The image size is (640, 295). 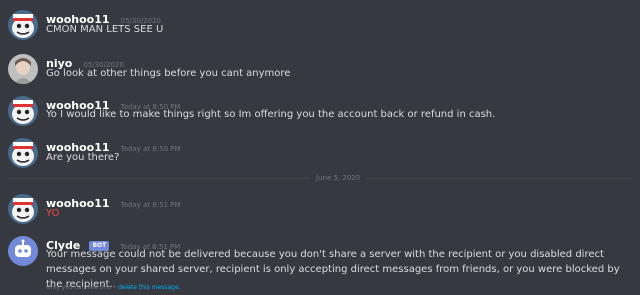 I want to click on date-divider-label: June 5, 2020, so click(x=338, y=178).